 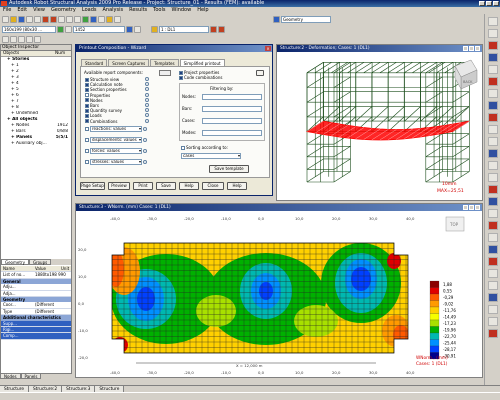 I want to click on print-icon, so click(x=29, y=19).